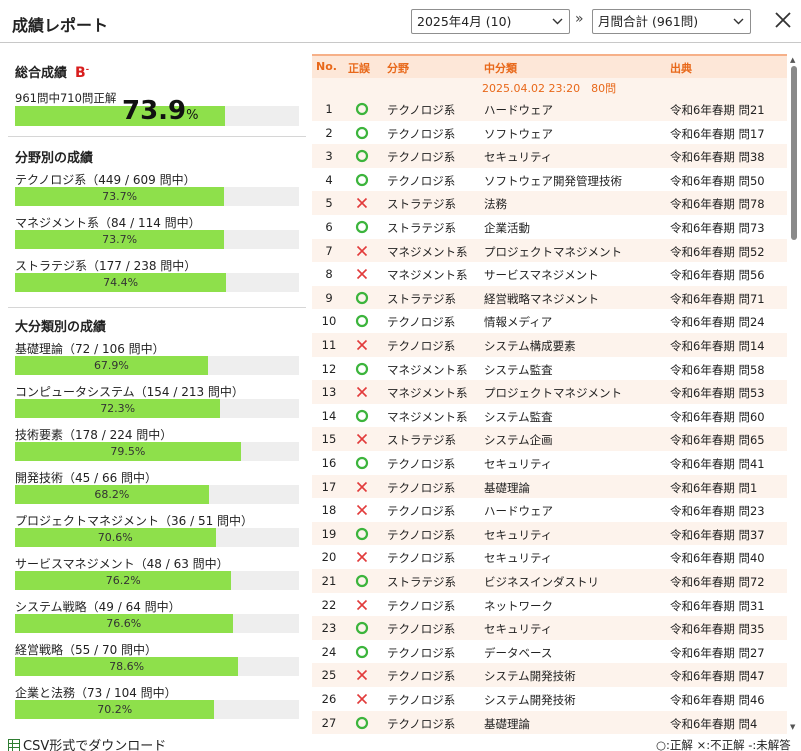 This screenshot has width=801, height=751. I want to click on table-row: 22 テクノロジ系 ネットワーク 令和6年春期 問31, so click(549, 605).